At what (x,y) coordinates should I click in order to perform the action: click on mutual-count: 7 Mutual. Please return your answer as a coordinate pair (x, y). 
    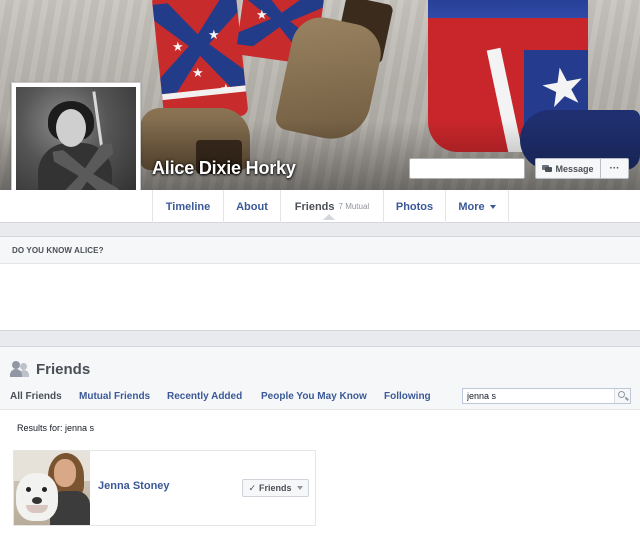
    Looking at the image, I should click on (354, 206).